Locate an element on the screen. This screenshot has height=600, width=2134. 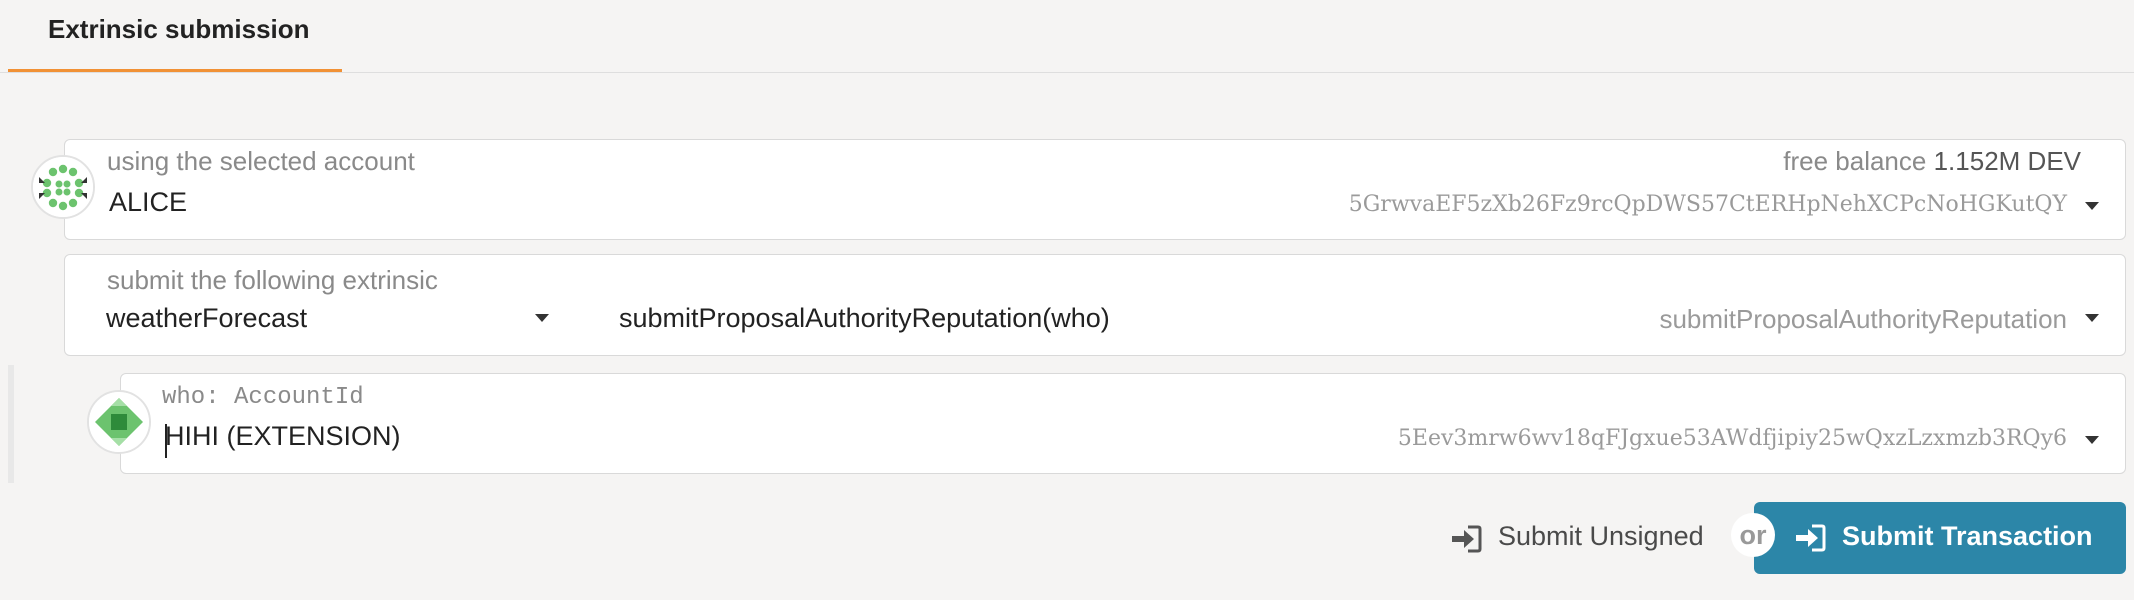
or-separator: or is located at coordinates (1753, 535).